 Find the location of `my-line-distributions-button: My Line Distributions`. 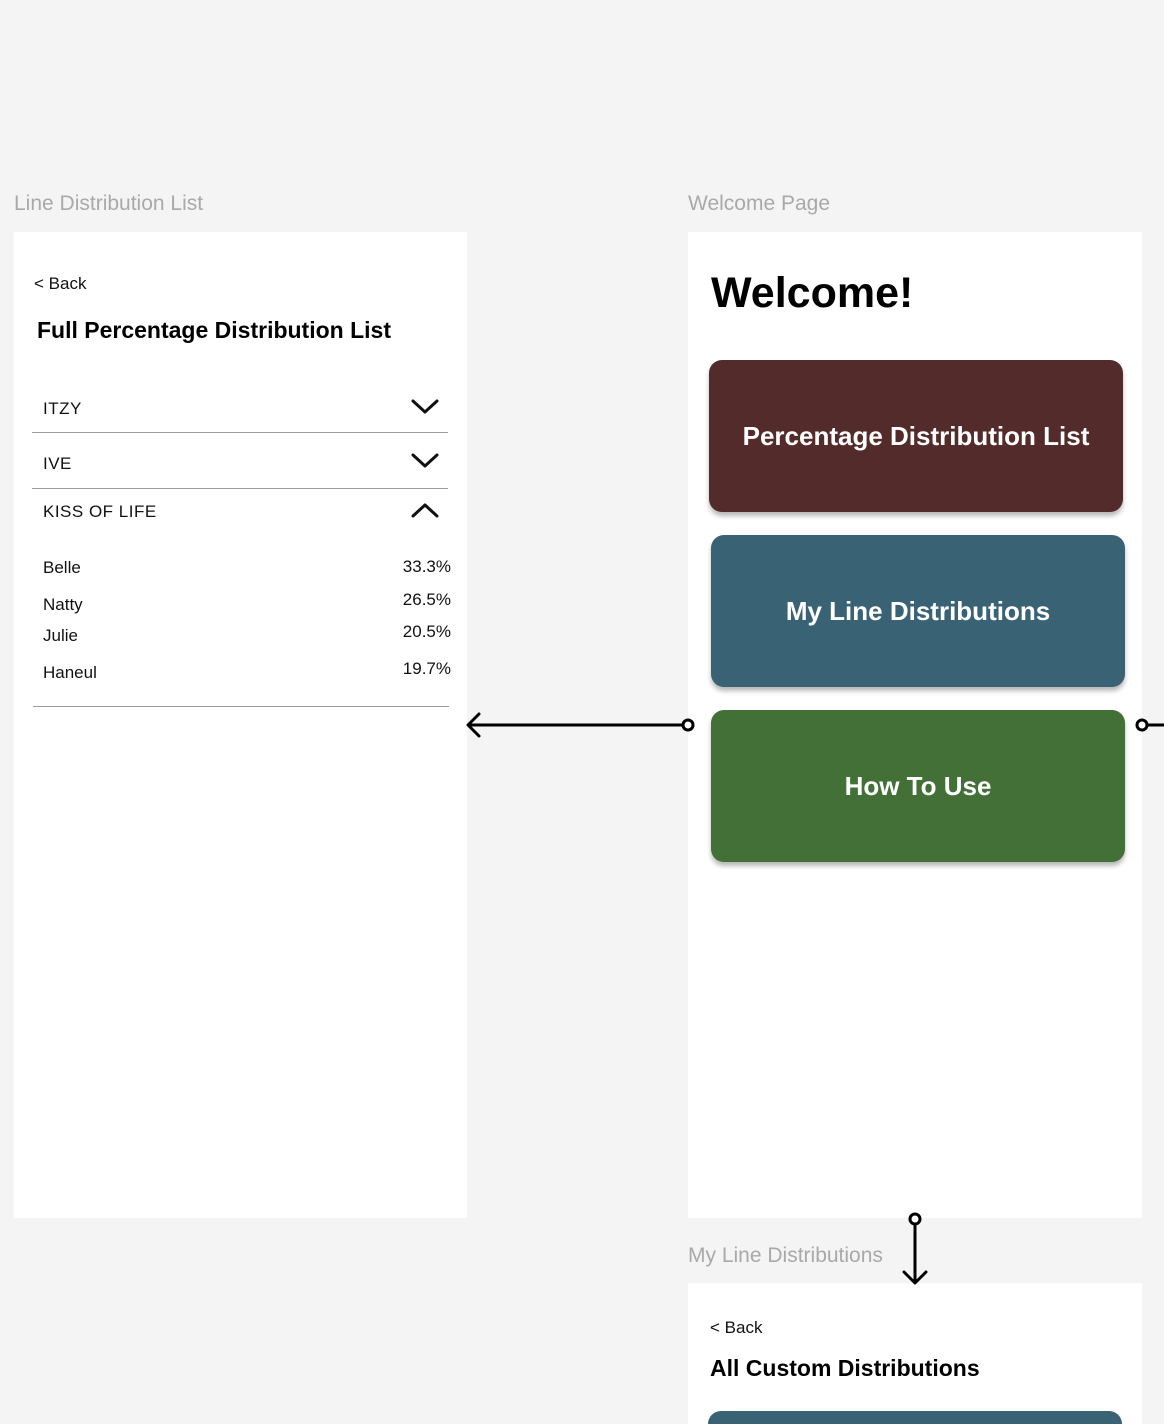

my-line-distributions-button: My Line Distributions is located at coordinates (918, 611).